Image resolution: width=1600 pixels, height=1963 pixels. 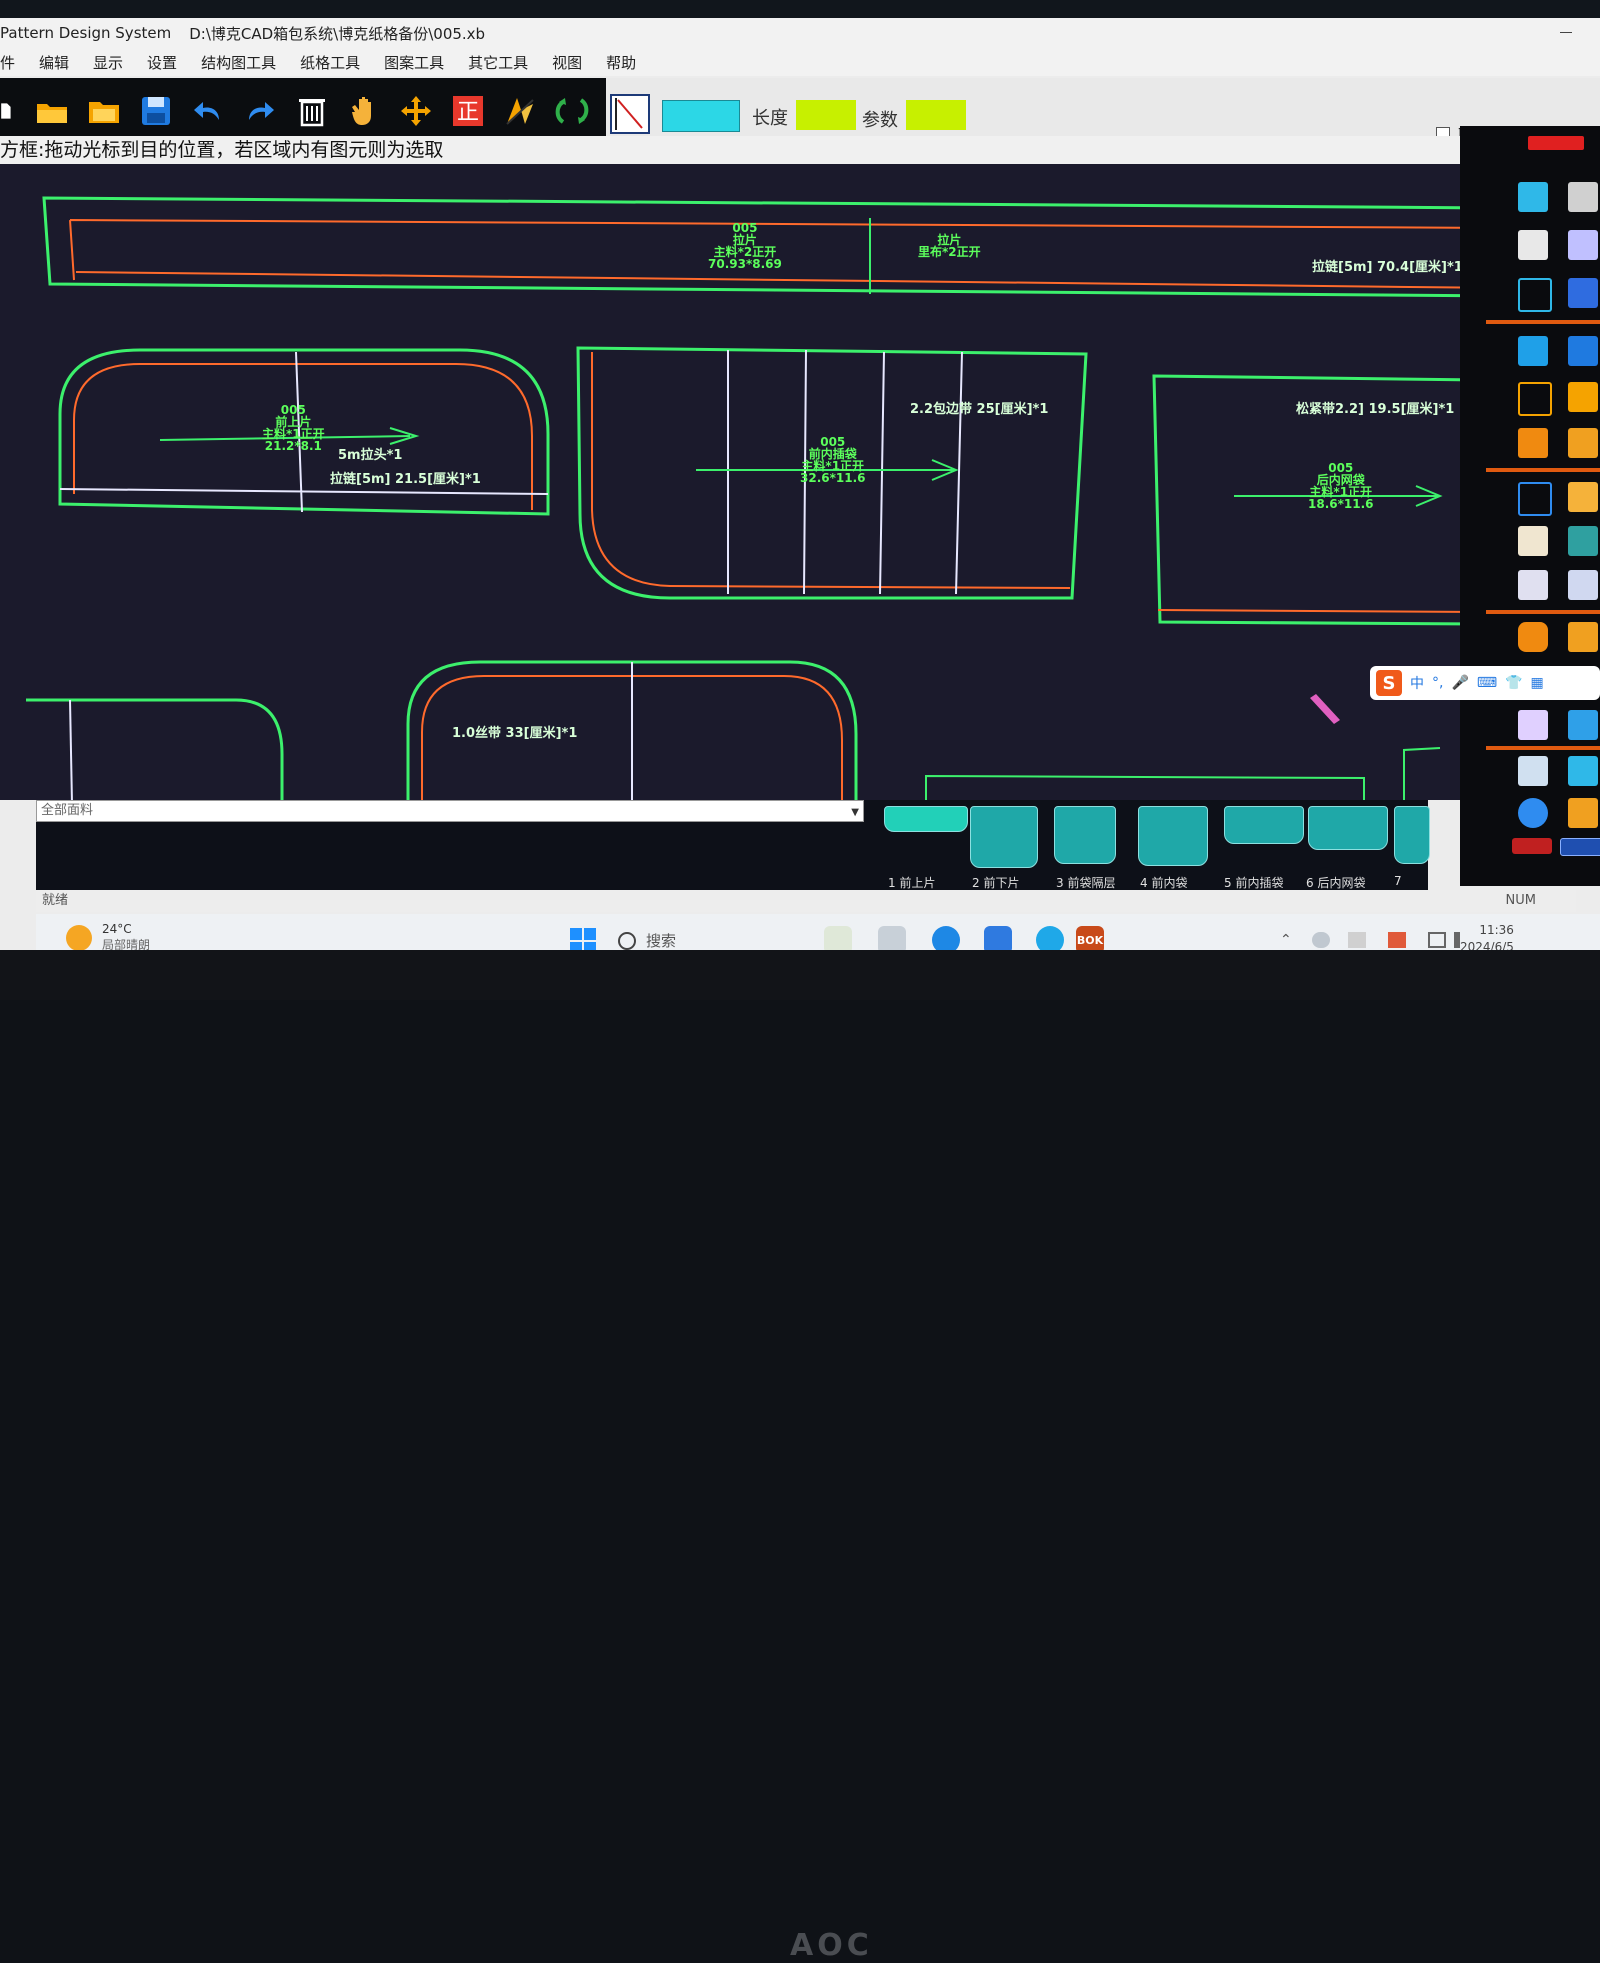 What do you see at coordinates (1583, 293) in the screenshot?
I see `grid-tool-icon` at bounding box center [1583, 293].